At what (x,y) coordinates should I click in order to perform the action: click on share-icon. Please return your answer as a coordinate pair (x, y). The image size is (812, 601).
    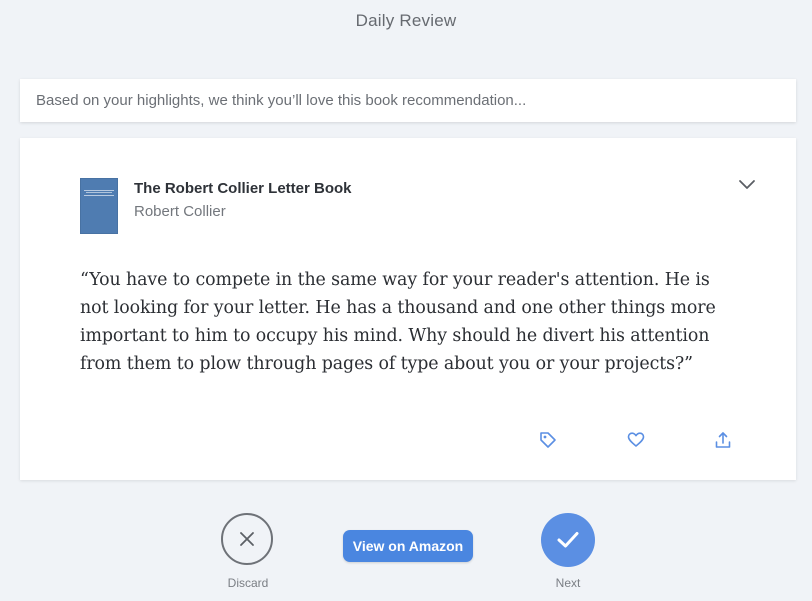
    Looking at the image, I should click on (723, 440).